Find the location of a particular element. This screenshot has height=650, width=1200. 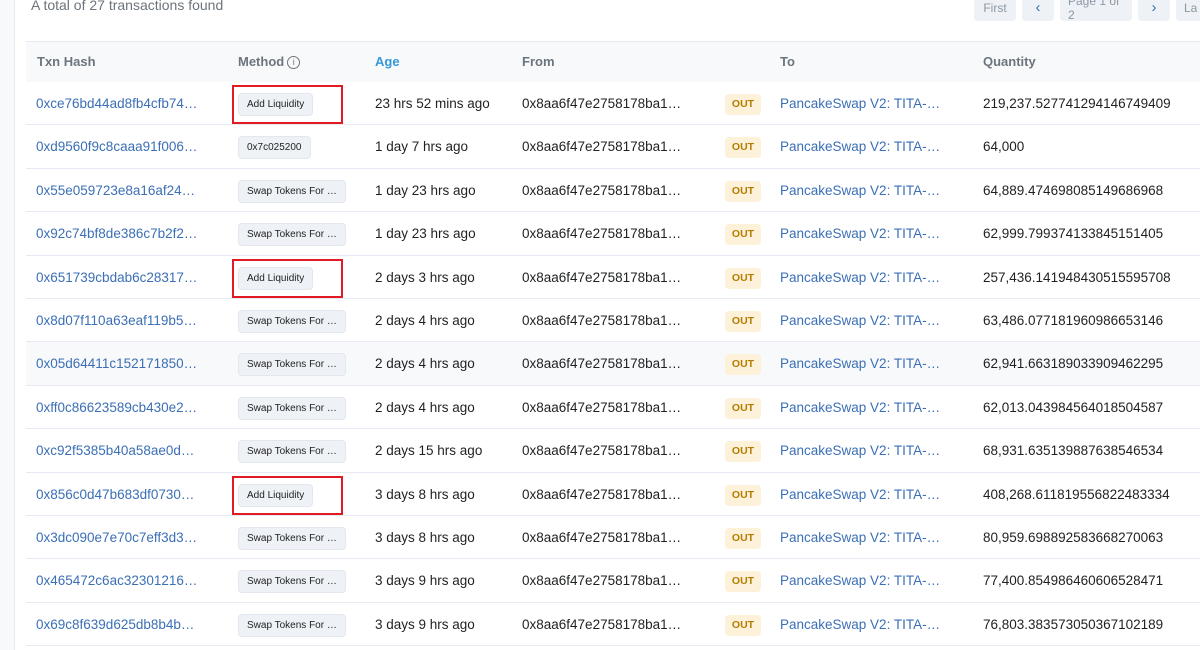

txn-age: 1 day 7 hrs ago is located at coordinates (422, 147).